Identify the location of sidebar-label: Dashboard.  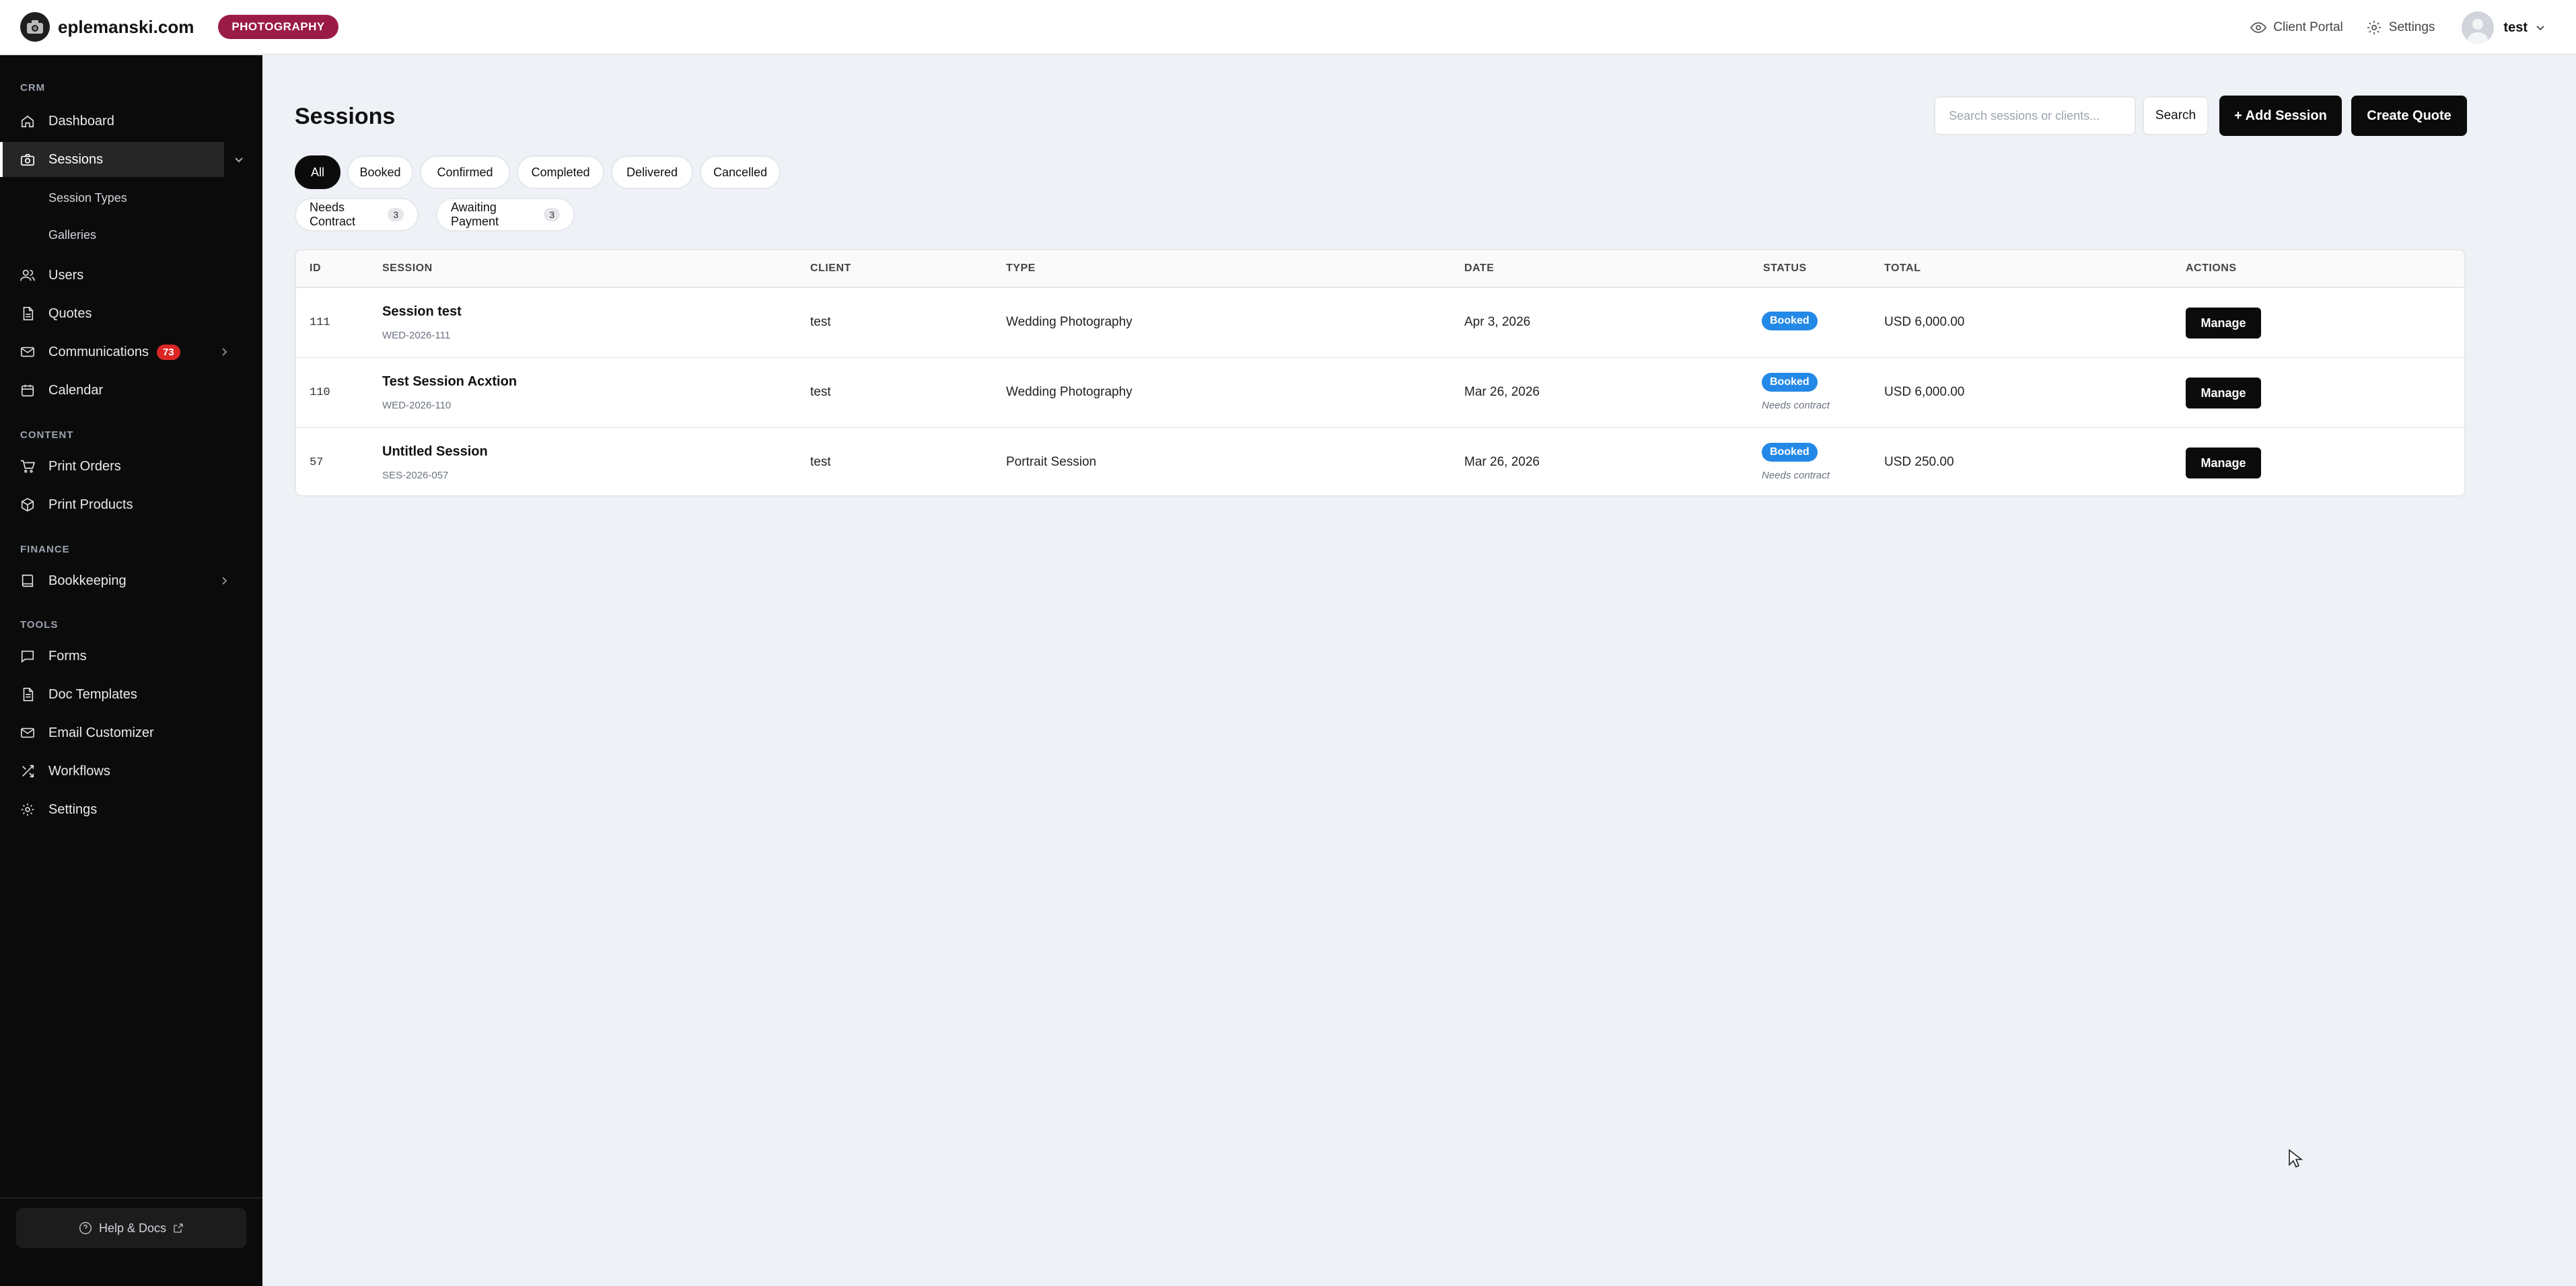
(81, 121).